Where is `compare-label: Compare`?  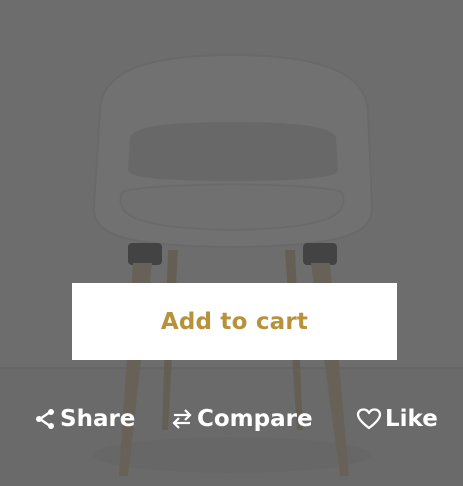 compare-label: Compare is located at coordinates (255, 419).